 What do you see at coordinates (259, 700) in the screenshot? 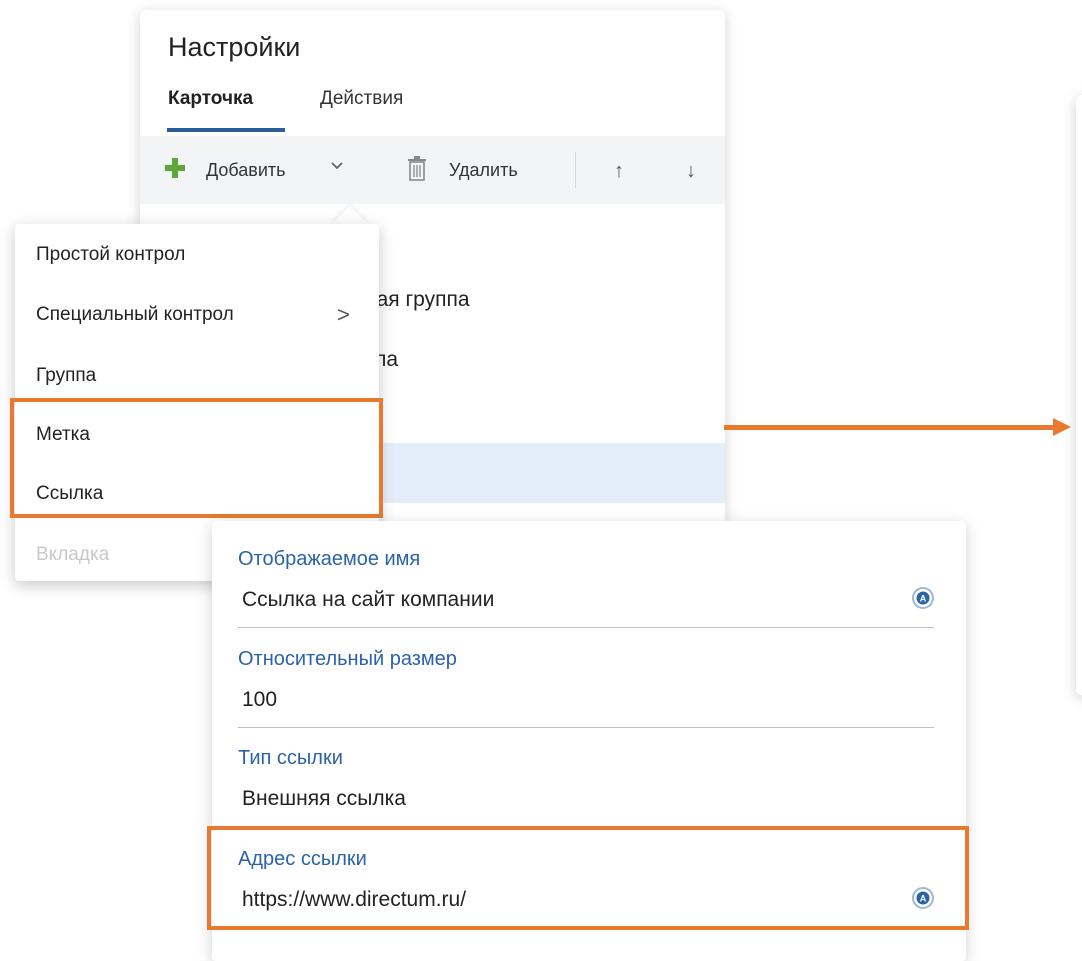
I see `relative-size-input: 100` at bounding box center [259, 700].